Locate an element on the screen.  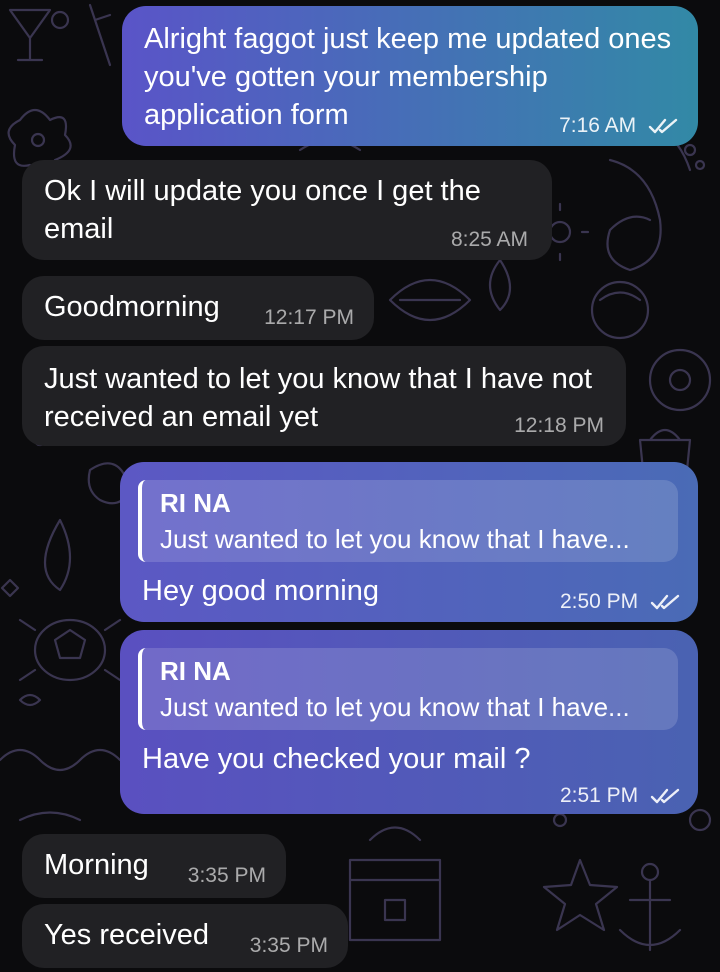
incoming-message: Goodmorning 12:17 PM is located at coordinates (198, 308).